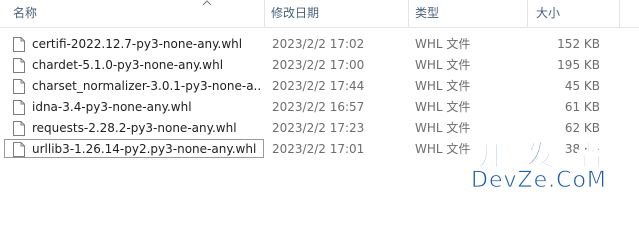 The image size is (639, 240). I want to click on column-header-date: 修改日期, so click(295, 13).